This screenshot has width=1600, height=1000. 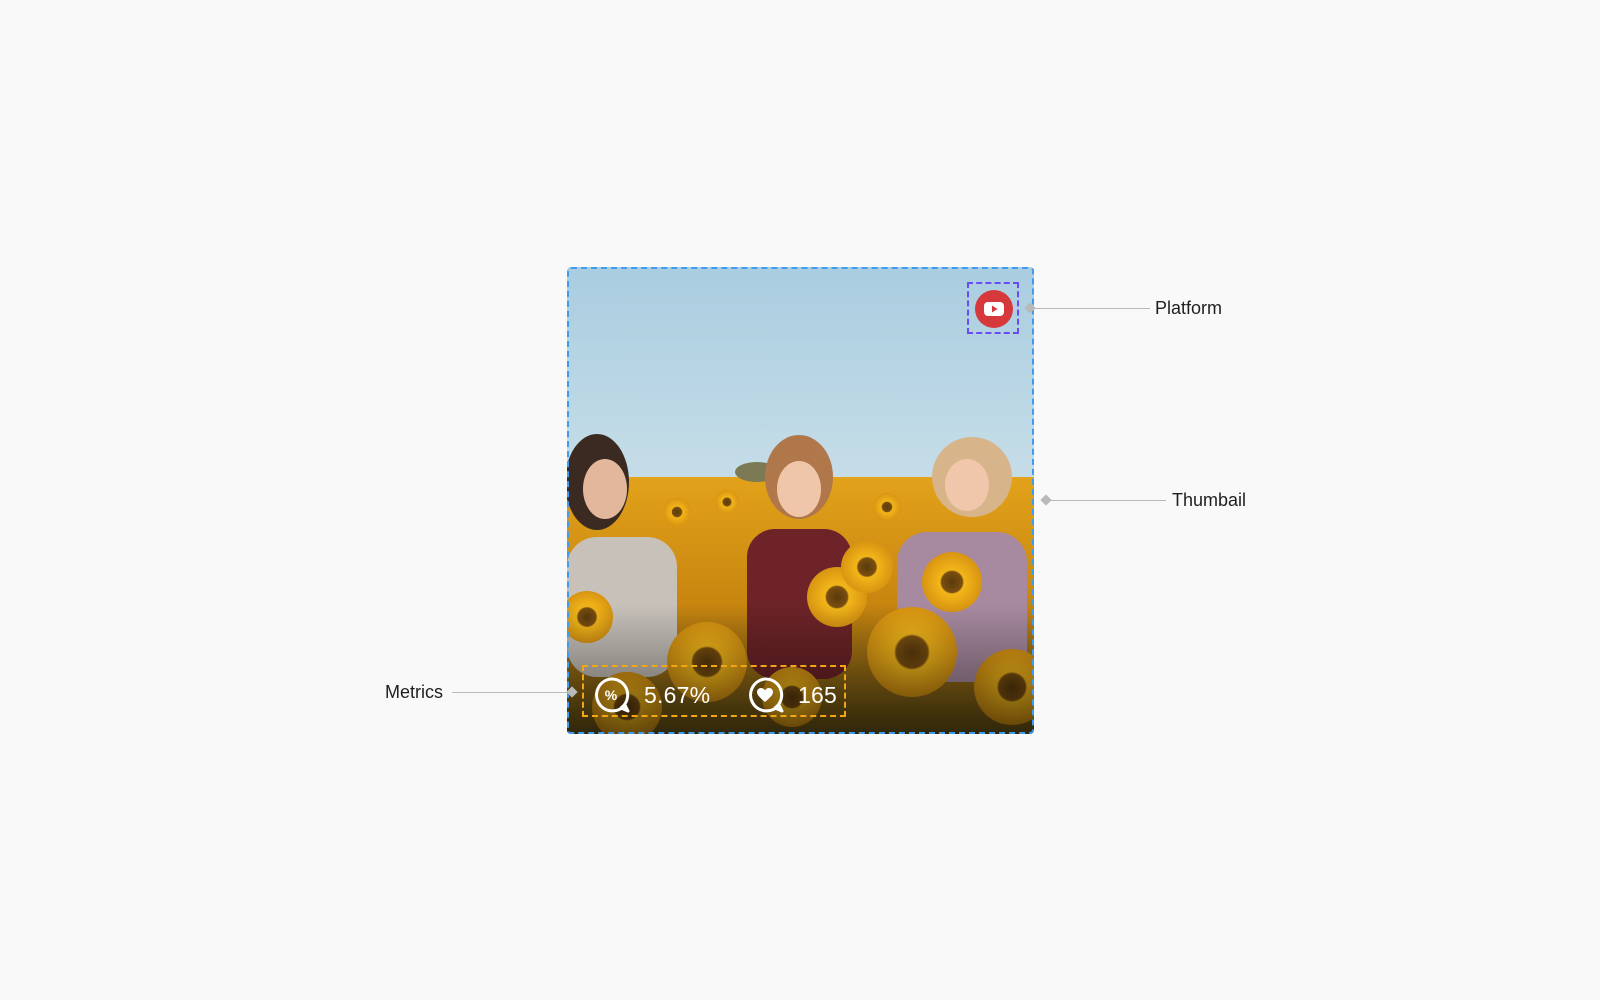 I want to click on thumbnail-annotation-label: Thumbail, so click(x=1209, y=500).